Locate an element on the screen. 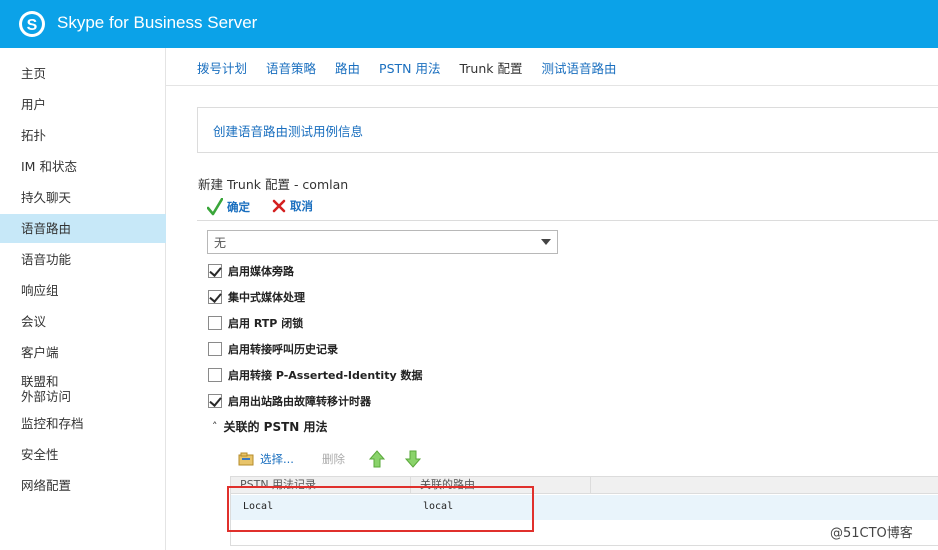 The width and height of the screenshot is (938, 550). move-up-icon is located at coordinates (376, 459).